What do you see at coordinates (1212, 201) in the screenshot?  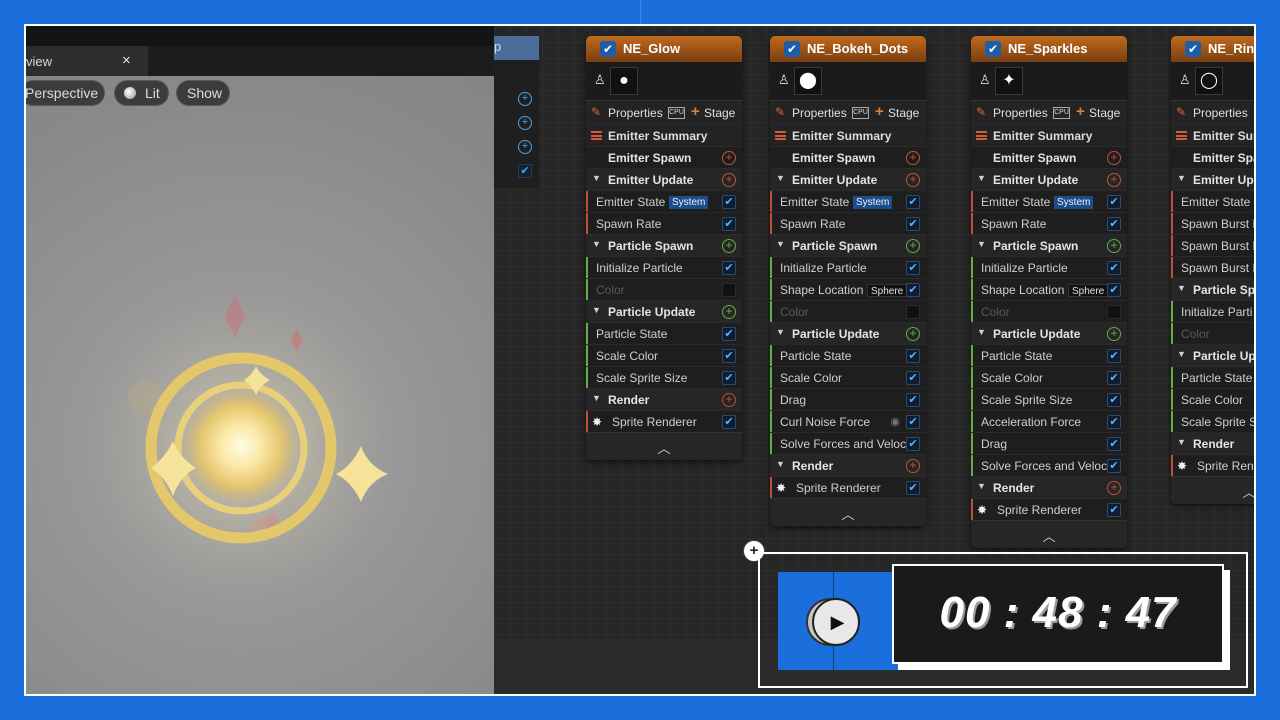 I see `module-row: Emitter State` at bounding box center [1212, 201].